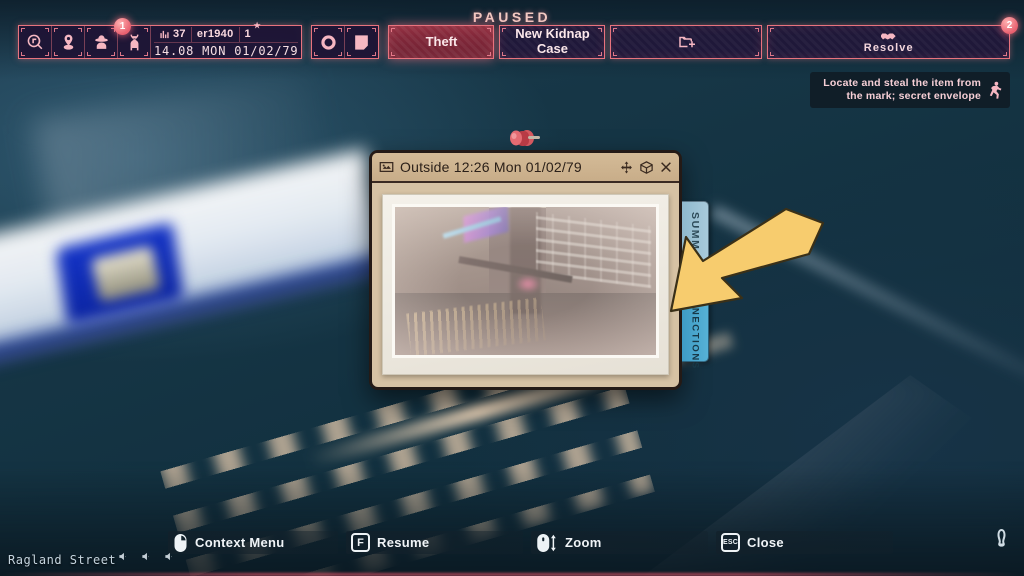 This screenshot has width=1024, height=576. Describe the element at coordinates (583, 542) in the screenshot. I see `control-hint-zoom-label: Zoom` at that location.